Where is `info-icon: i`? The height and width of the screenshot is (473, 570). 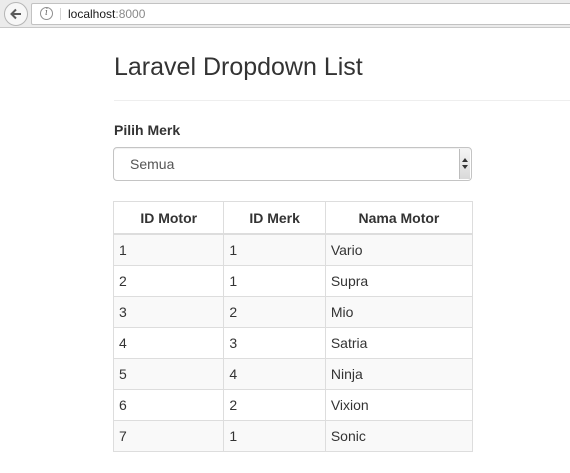 info-icon: i is located at coordinates (46, 13).